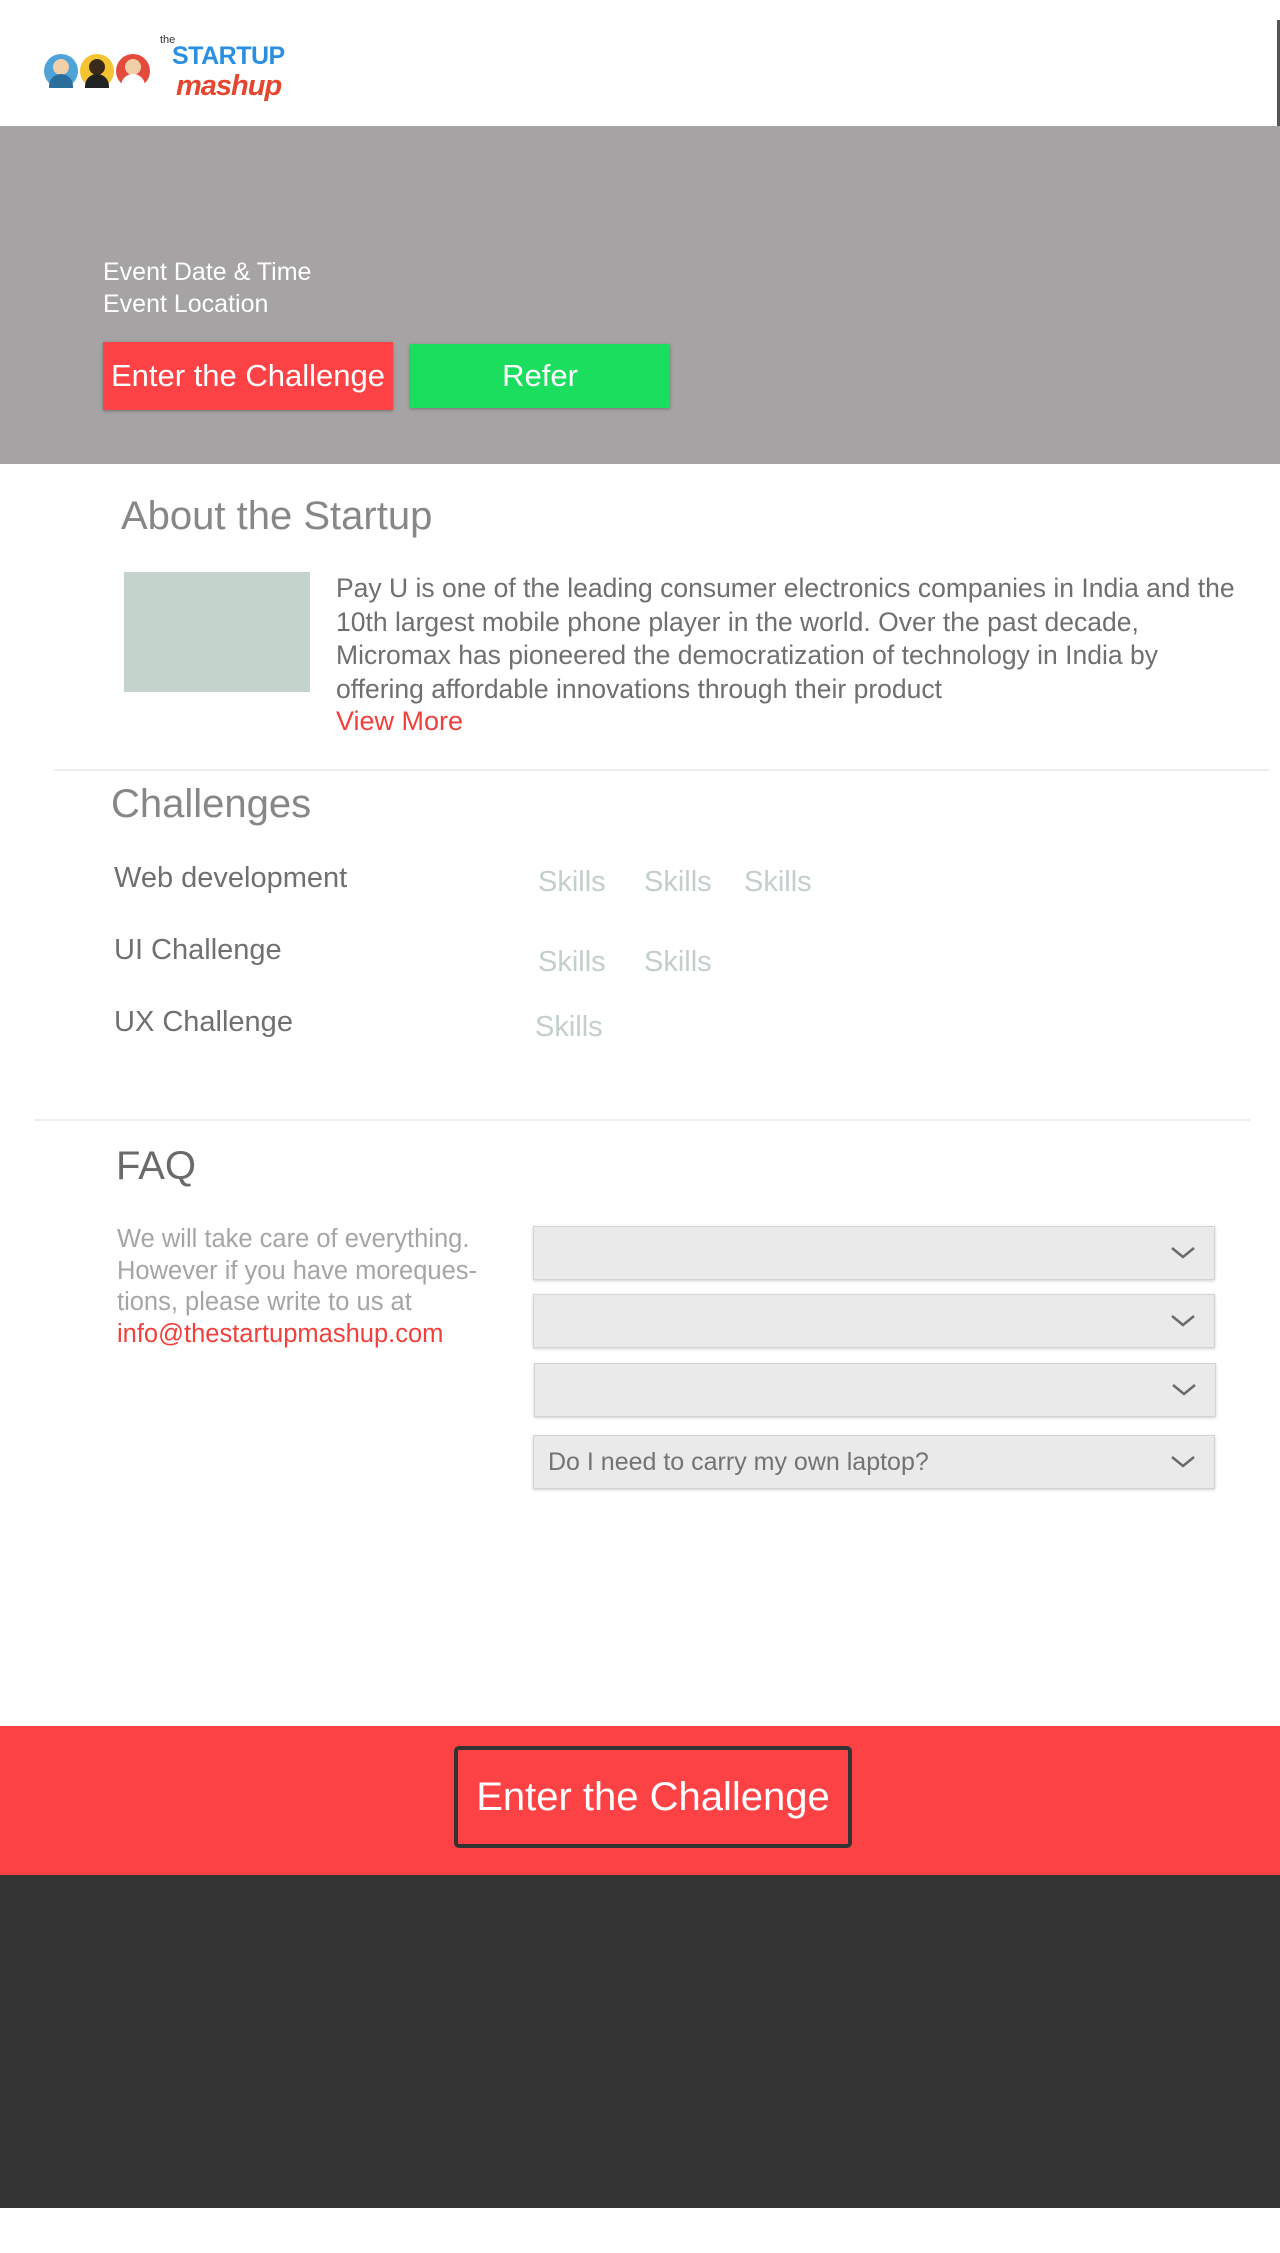  Describe the element at coordinates (217, 632) in the screenshot. I see `startup-image` at that location.